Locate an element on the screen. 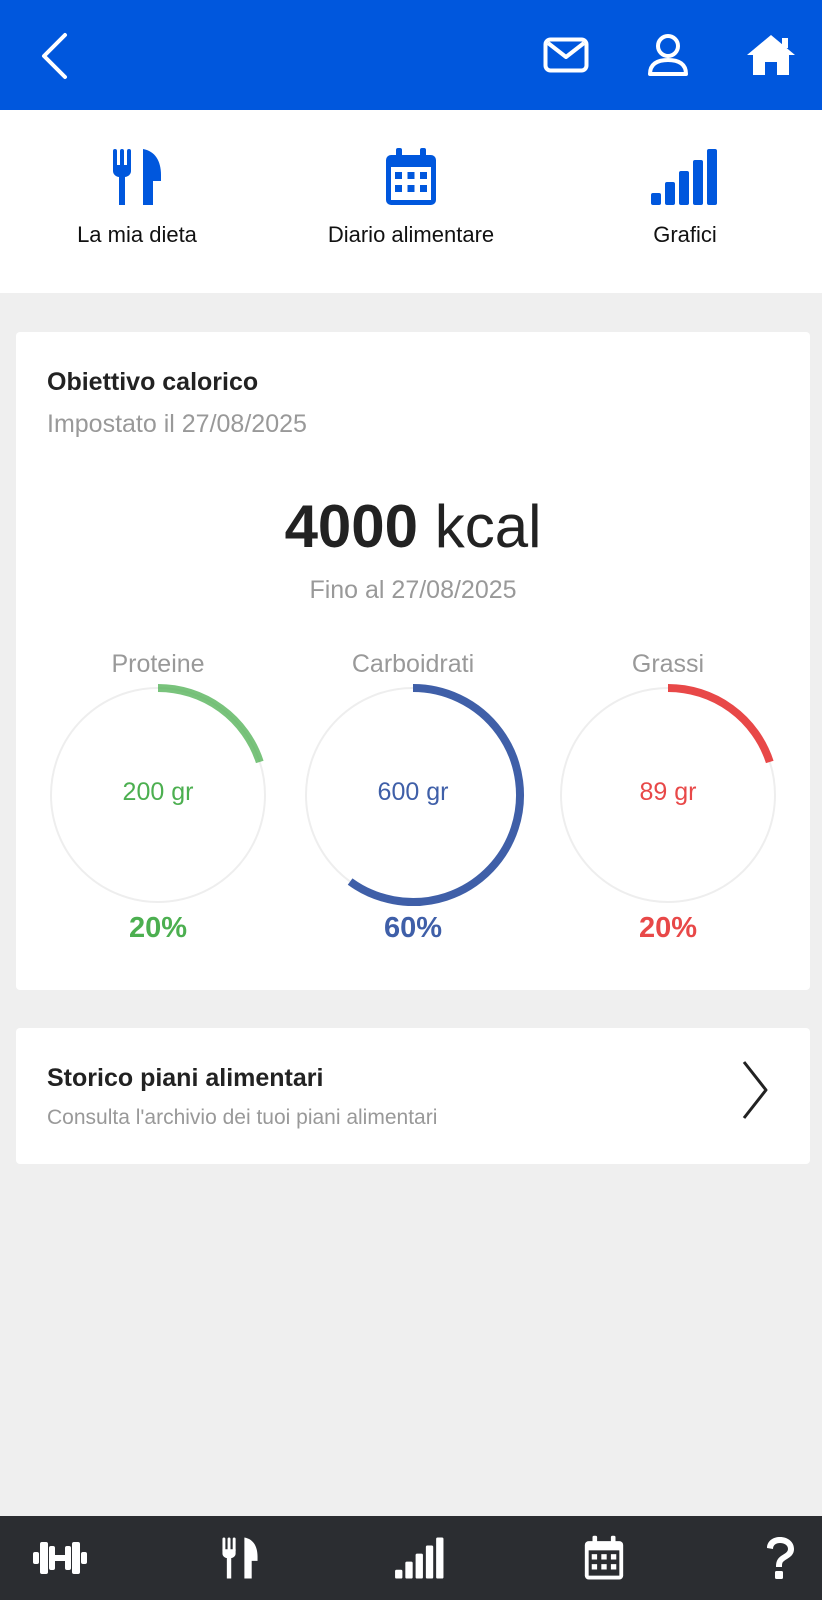 The width and height of the screenshot is (822, 1600). macro-grams: 200 gr is located at coordinates (158, 792).